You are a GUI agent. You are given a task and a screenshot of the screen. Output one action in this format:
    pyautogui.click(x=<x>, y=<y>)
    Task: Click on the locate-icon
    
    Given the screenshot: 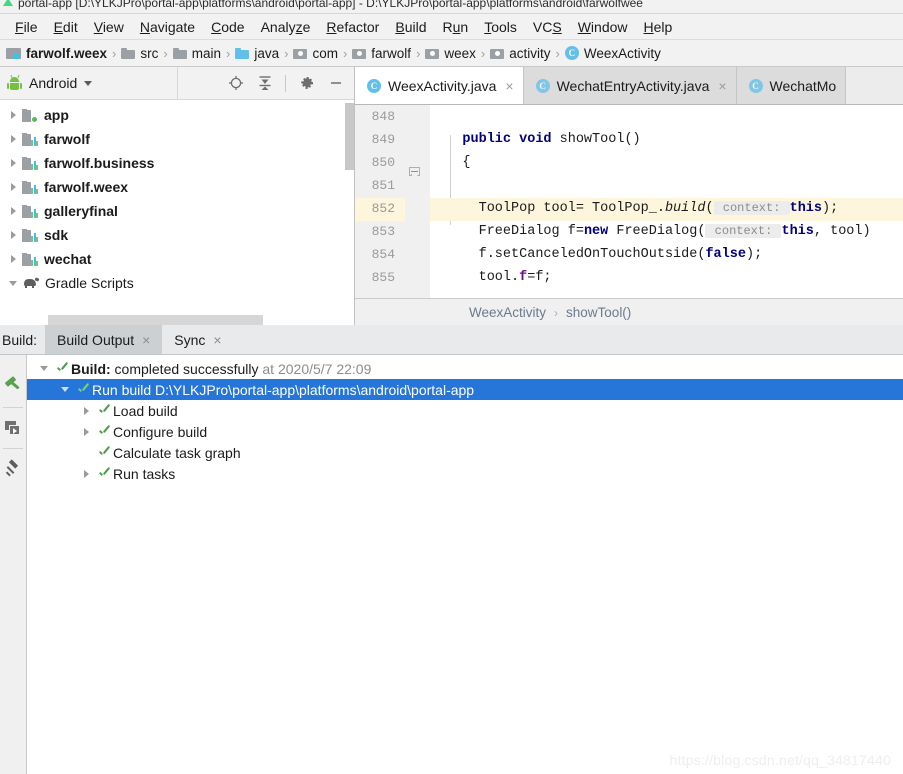 What is the action you would take?
    pyautogui.click(x=235, y=83)
    